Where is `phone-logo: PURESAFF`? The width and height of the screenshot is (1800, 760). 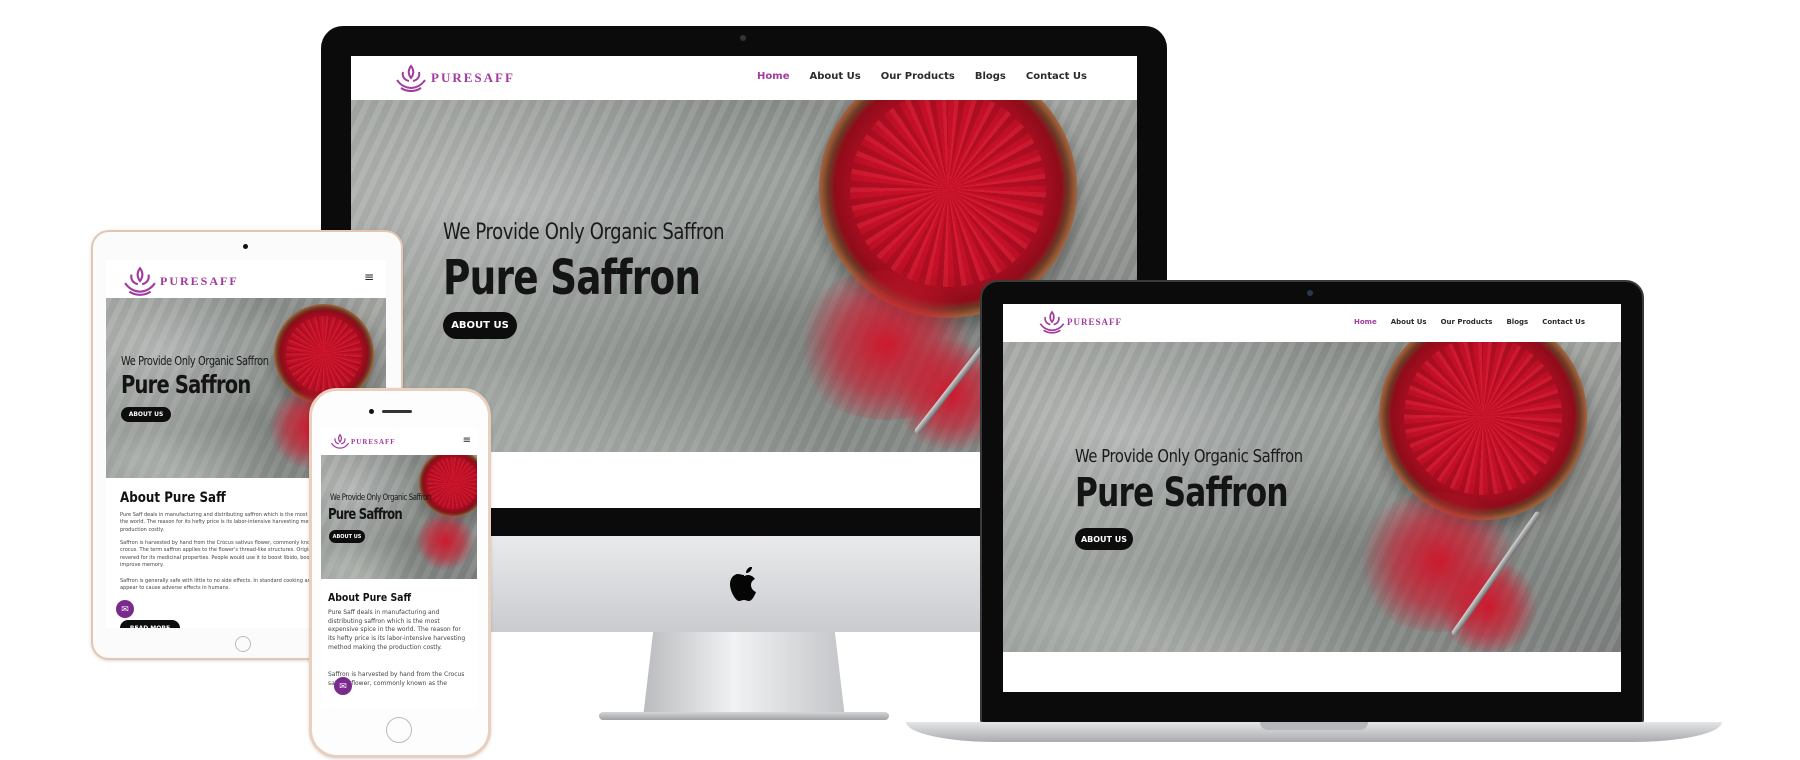
phone-logo: PURESAFF is located at coordinates (362, 442).